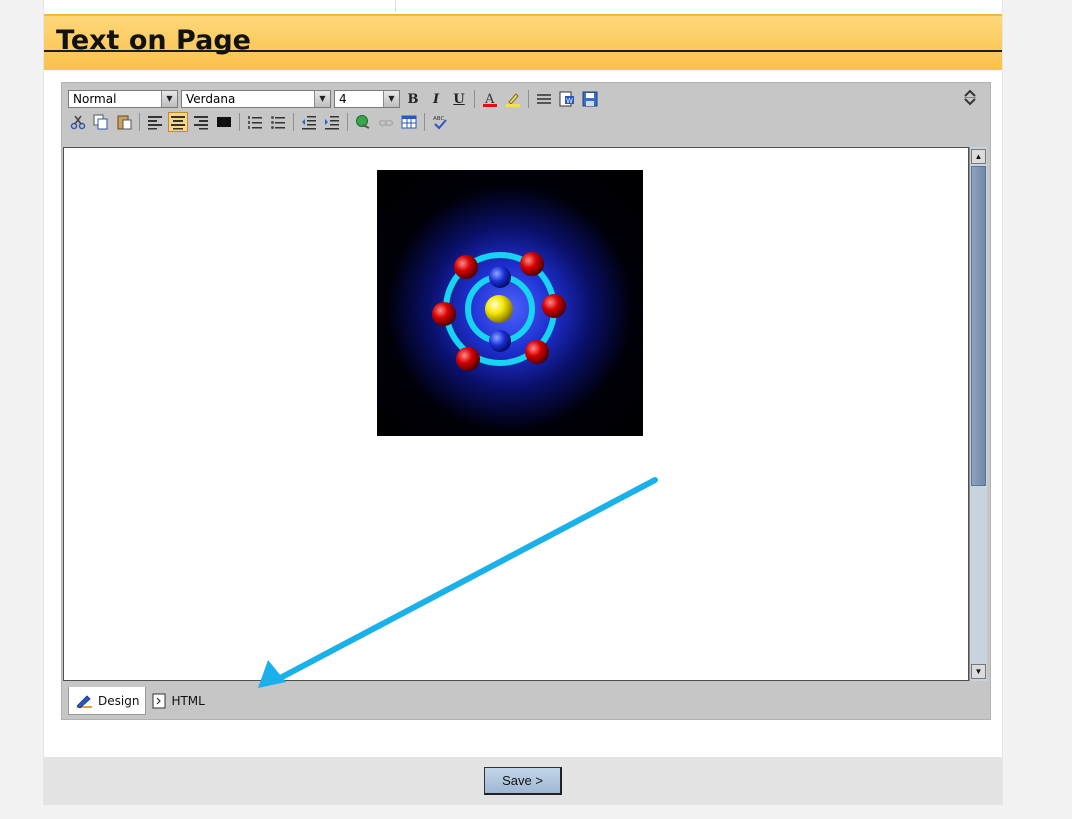 This screenshot has width=1072, height=819. I want to click on atom-illustration, so click(499, 311).